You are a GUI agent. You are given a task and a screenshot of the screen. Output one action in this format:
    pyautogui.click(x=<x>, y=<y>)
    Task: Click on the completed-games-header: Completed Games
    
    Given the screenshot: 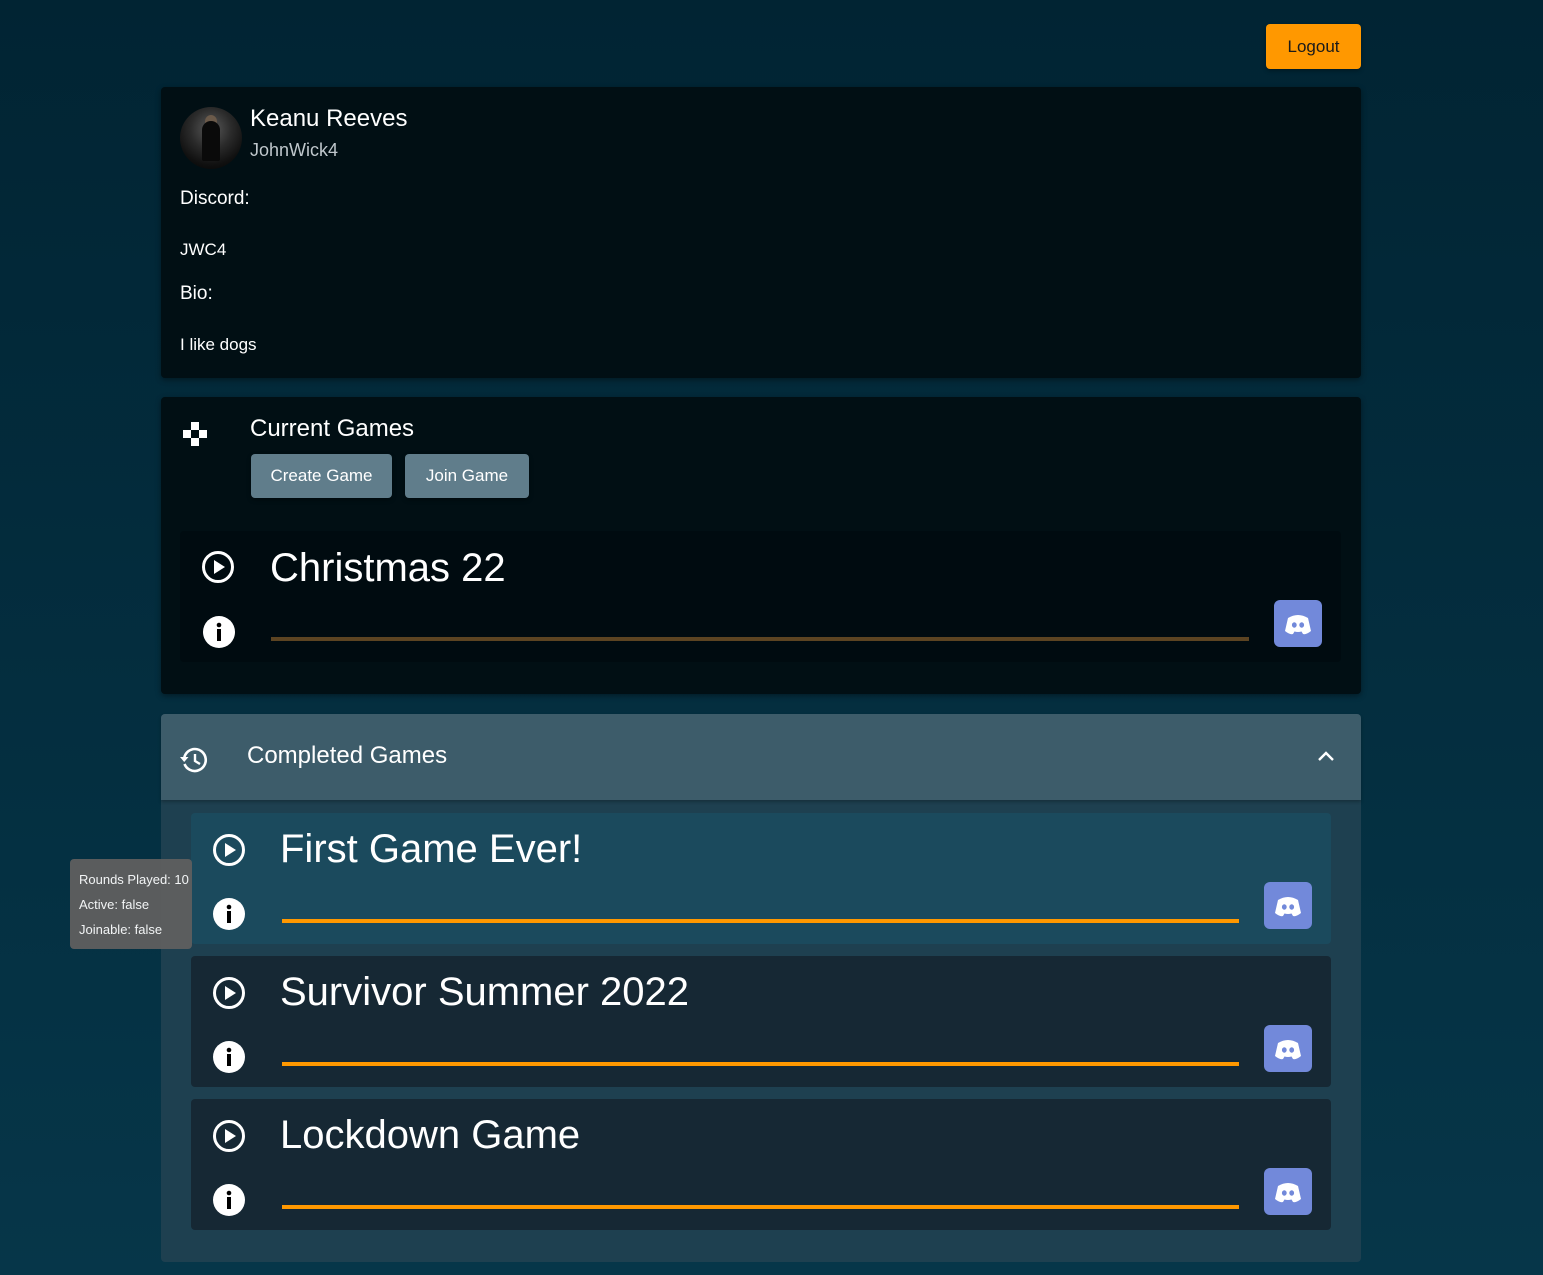 What is the action you would take?
    pyautogui.click(x=761, y=757)
    